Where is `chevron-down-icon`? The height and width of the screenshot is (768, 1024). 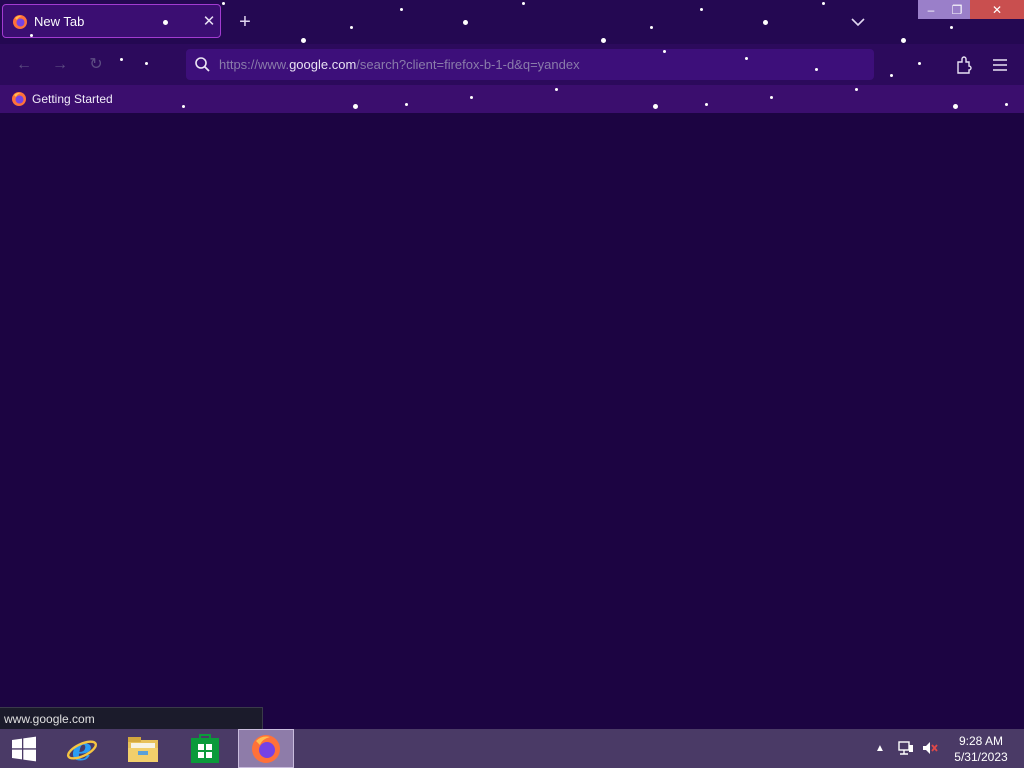 chevron-down-icon is located at coordinates (858, 22).